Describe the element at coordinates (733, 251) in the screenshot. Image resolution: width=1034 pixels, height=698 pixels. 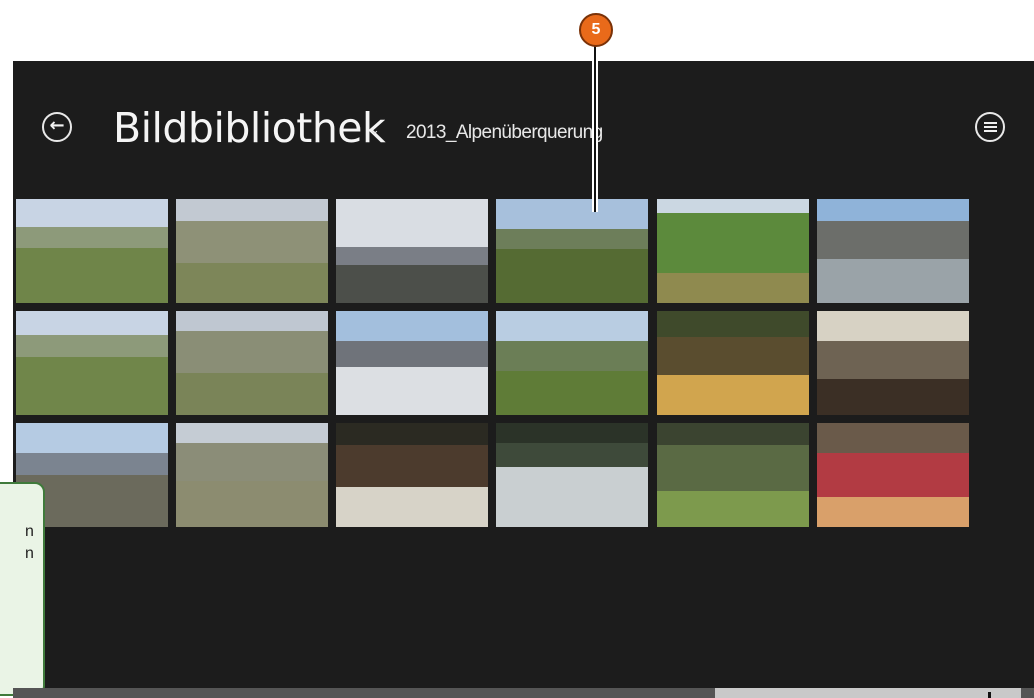
I see `photo-tile-green-trees` at that location.